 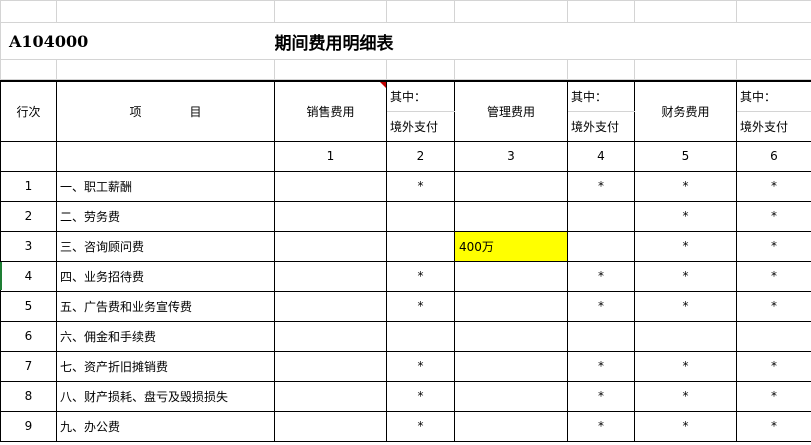 What do you see at coordinates (28, 111) in the screenshot?
I see `header-row-no: 行次` at bounding box center [28, 111].